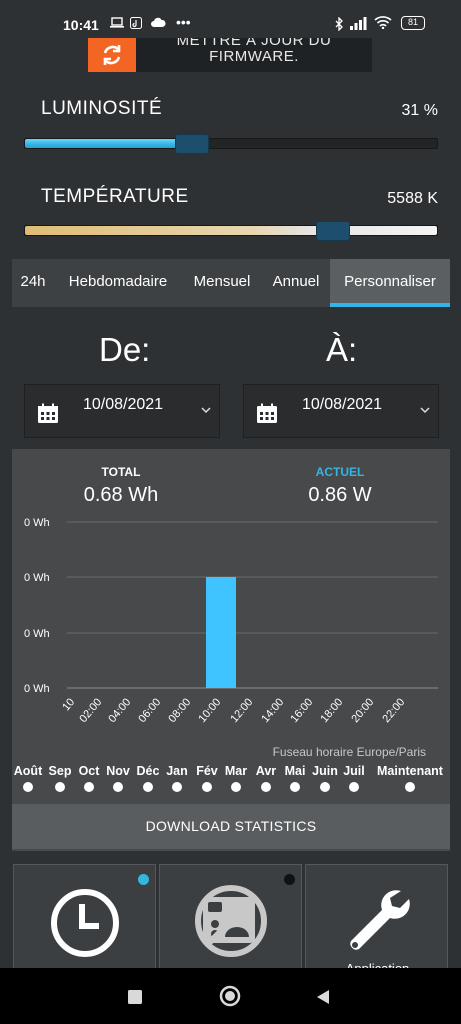 The width and height of the screenshot is (461, 1024). I want to click on to-label: À:, so click(342, 349).